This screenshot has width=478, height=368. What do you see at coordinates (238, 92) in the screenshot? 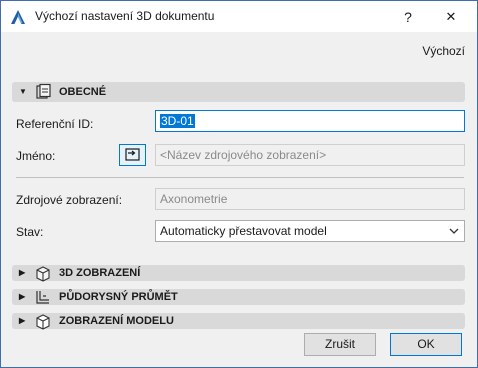
I see `section-general-header: ▼ OBECNÉ` at bounding box center [238, 92].